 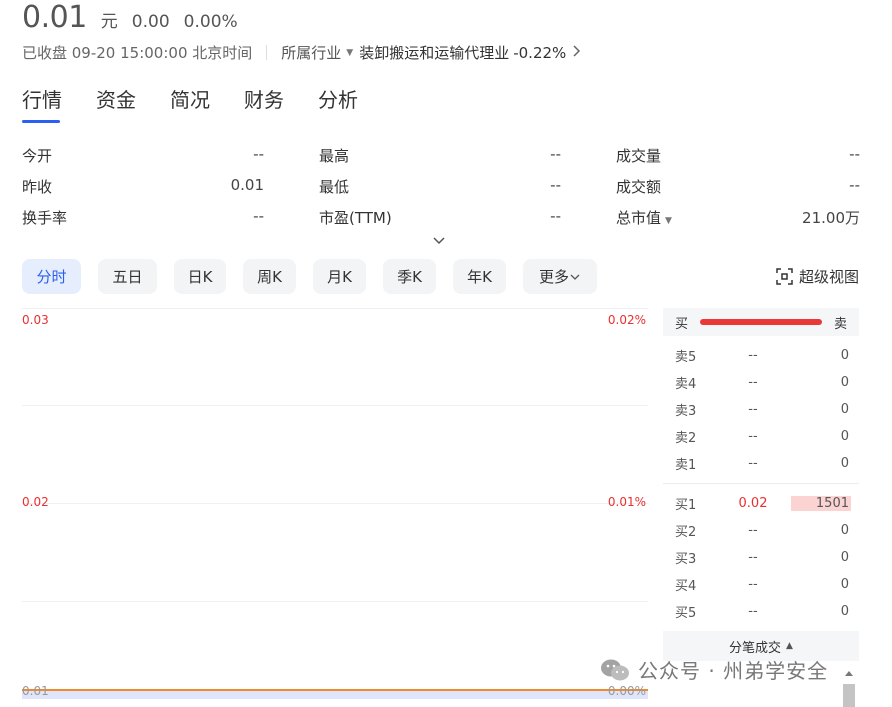 I want to click on stat-label: 昨收, so click(x=37, y=187).